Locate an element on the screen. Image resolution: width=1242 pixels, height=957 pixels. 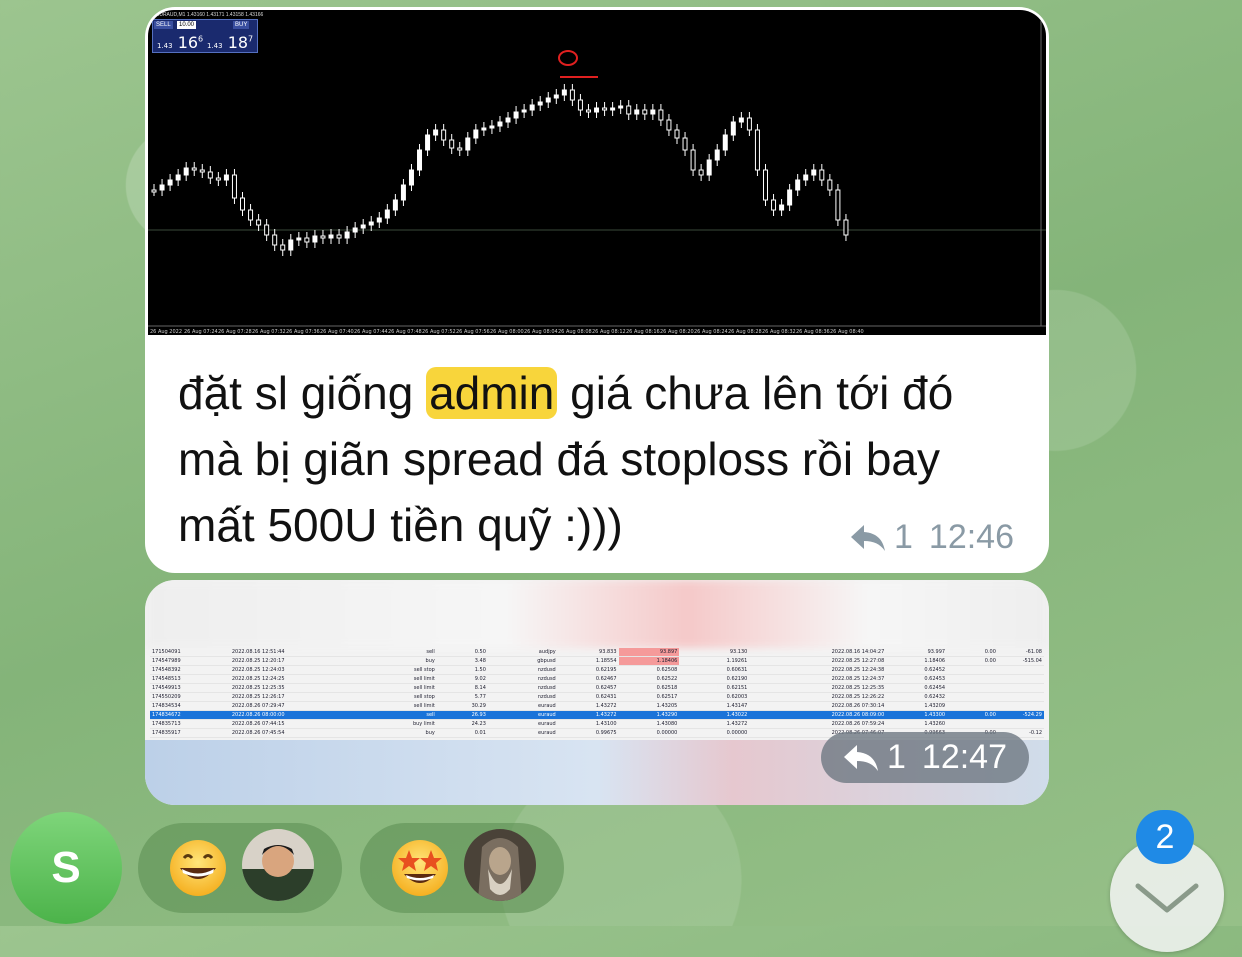
table-cell: sell stop is located at coordinates (401, 697).